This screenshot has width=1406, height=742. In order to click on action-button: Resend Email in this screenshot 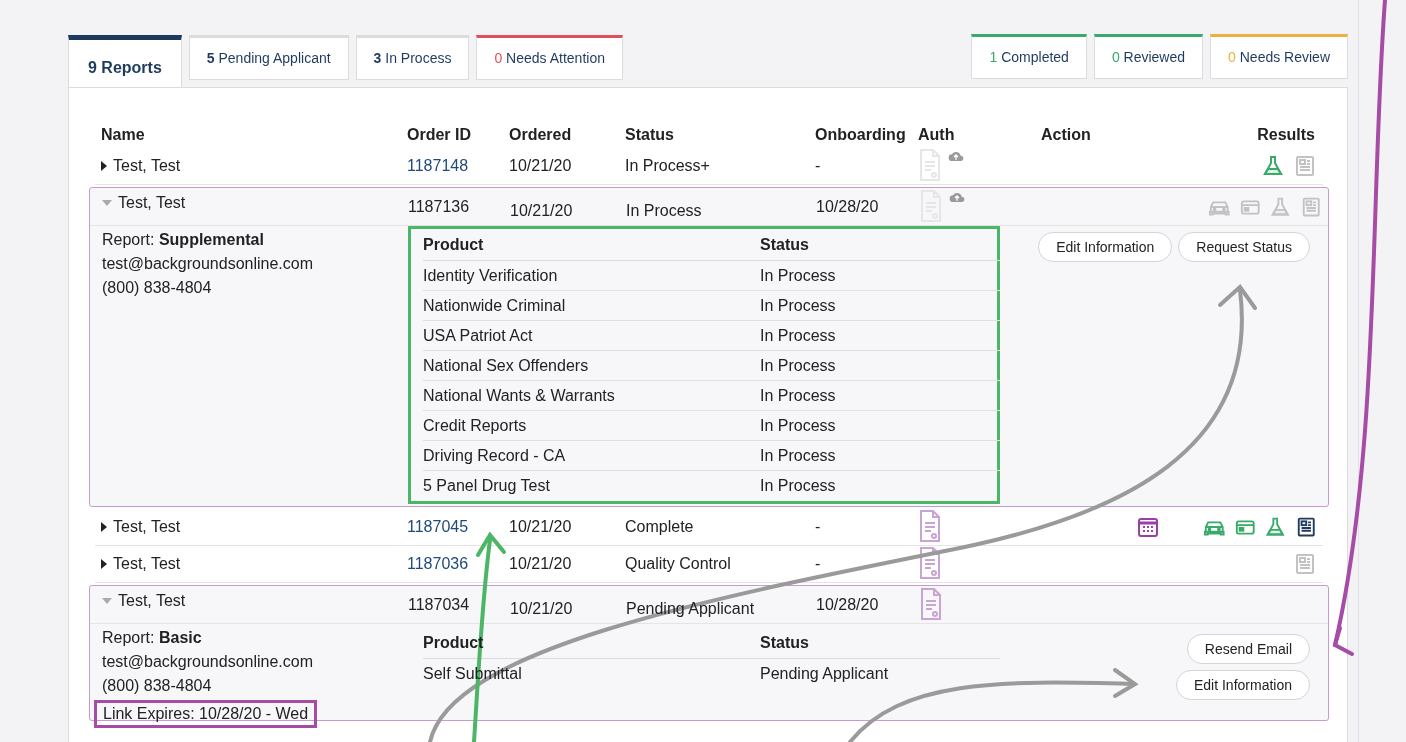, I will do `click(1248, 649)`.